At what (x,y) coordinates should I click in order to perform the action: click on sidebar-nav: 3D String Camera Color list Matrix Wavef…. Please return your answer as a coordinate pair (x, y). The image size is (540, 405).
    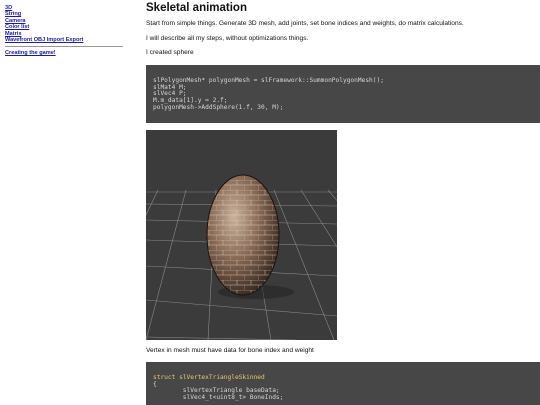
    Looking at the image, I should click on (65, 31).